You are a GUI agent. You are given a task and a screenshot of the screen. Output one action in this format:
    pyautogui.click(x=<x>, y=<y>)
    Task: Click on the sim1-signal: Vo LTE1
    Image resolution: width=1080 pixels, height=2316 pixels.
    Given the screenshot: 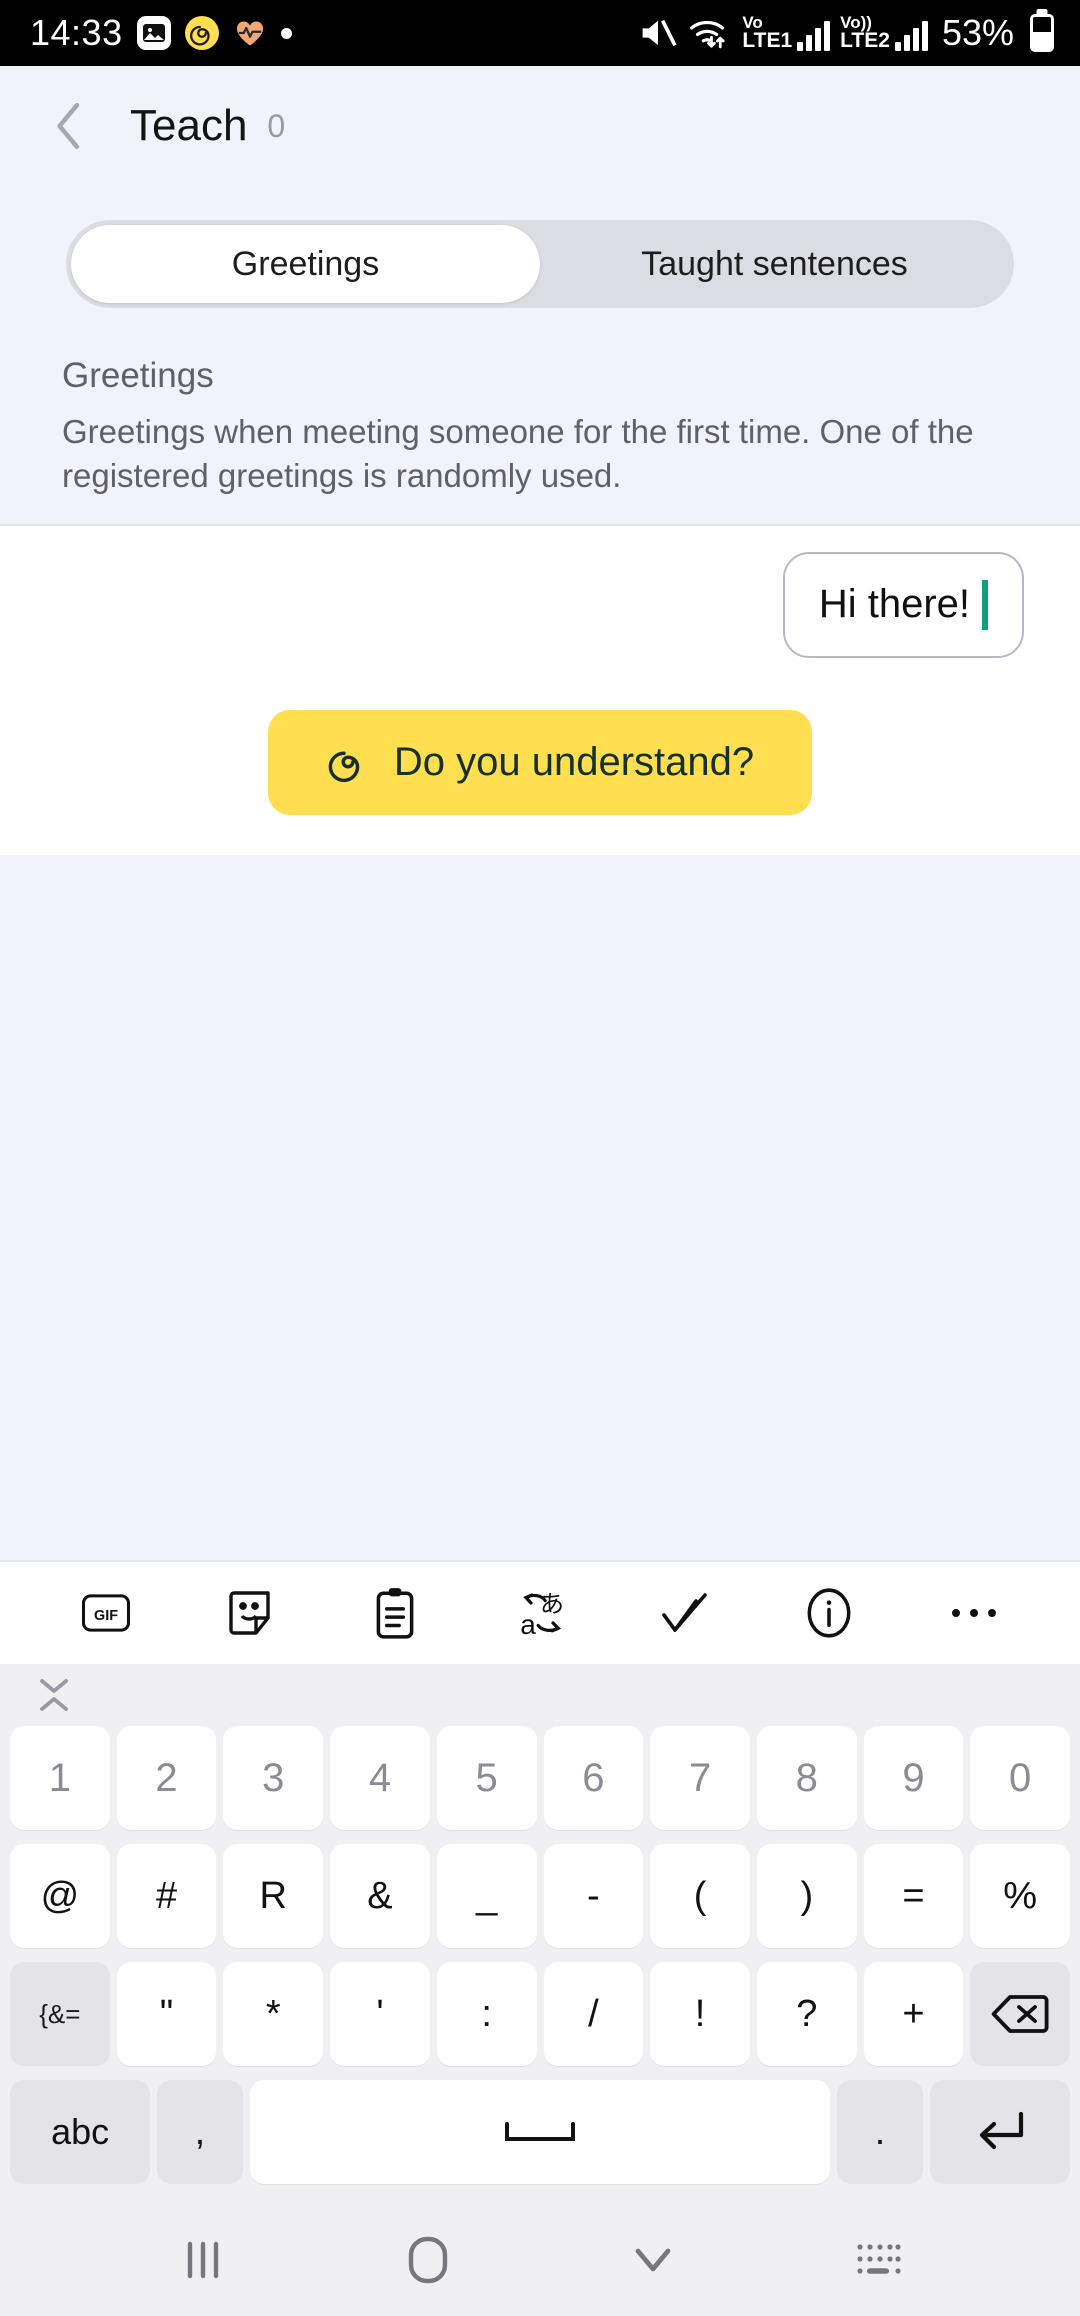 What is the action you would take?
    pyautogui.click(x=786, y=33)
    